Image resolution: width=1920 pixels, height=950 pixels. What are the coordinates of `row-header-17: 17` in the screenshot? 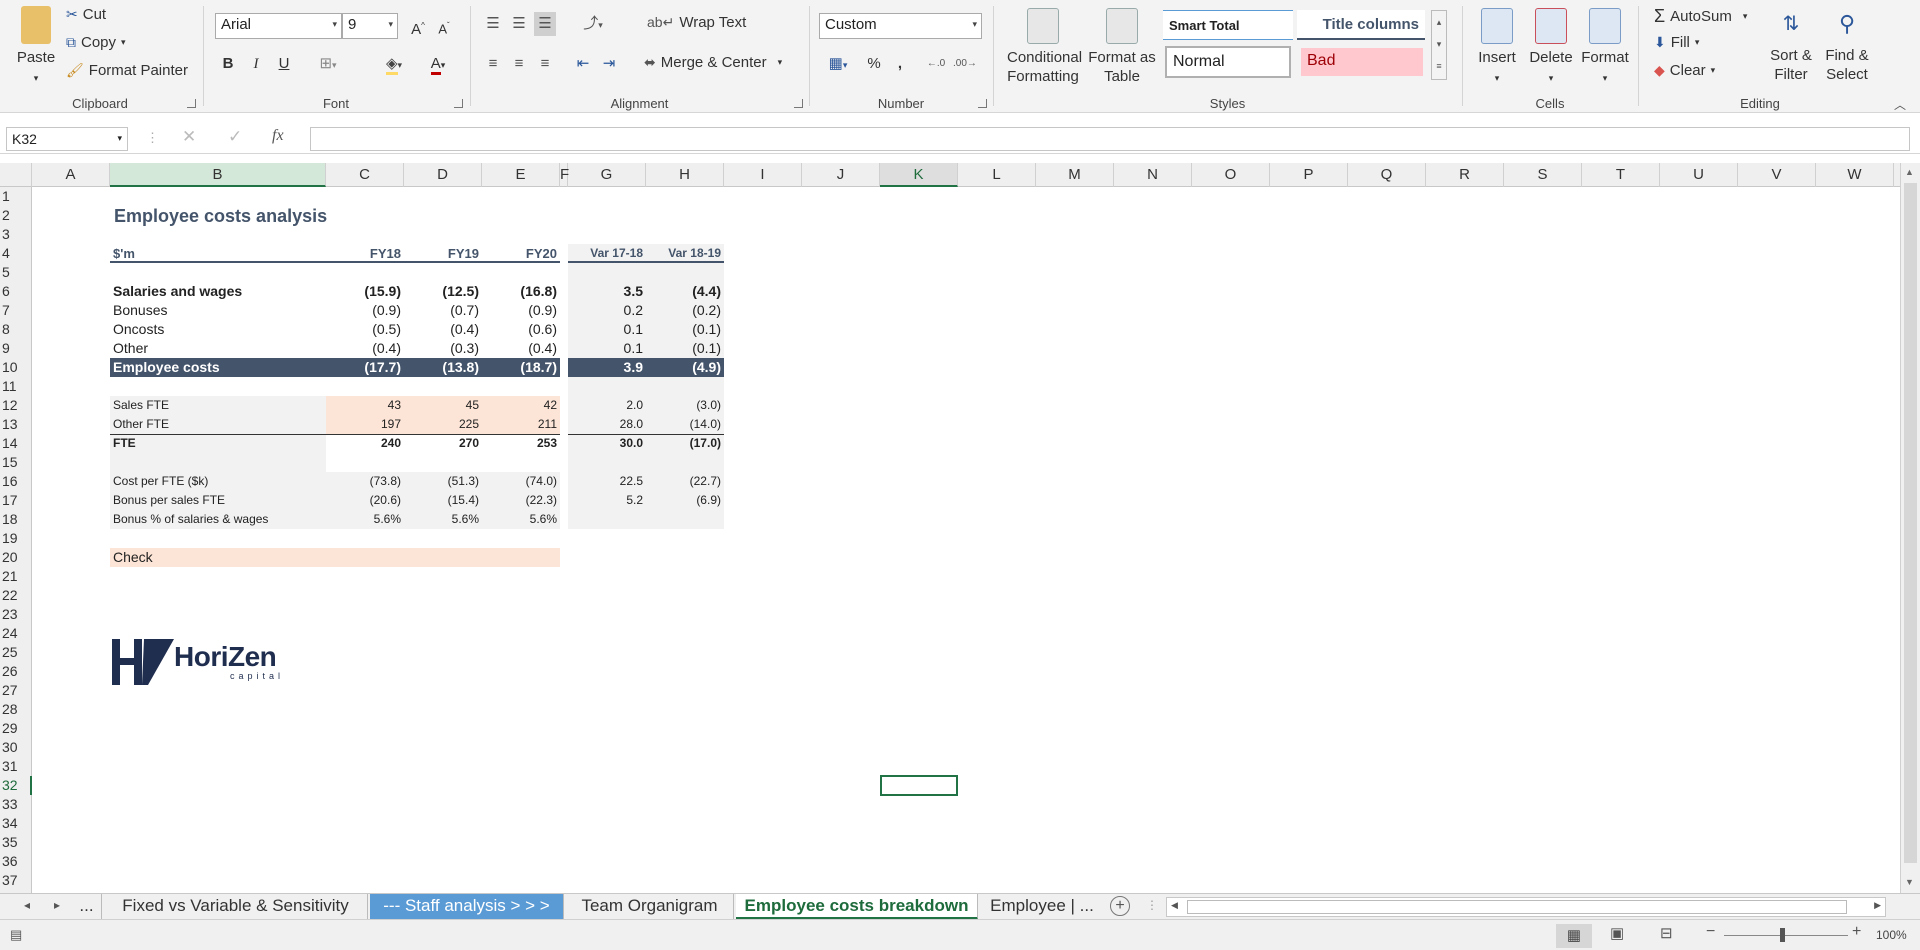 It's located at (16, 500).